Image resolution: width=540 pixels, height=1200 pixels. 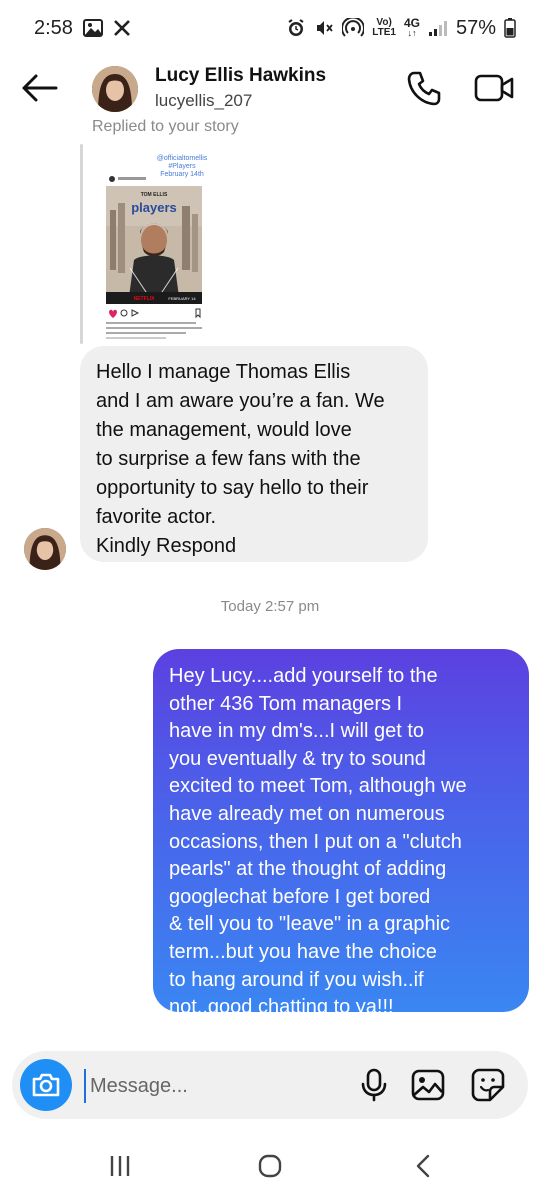 I want to click on signal-icon, so click(x=438, y=28).